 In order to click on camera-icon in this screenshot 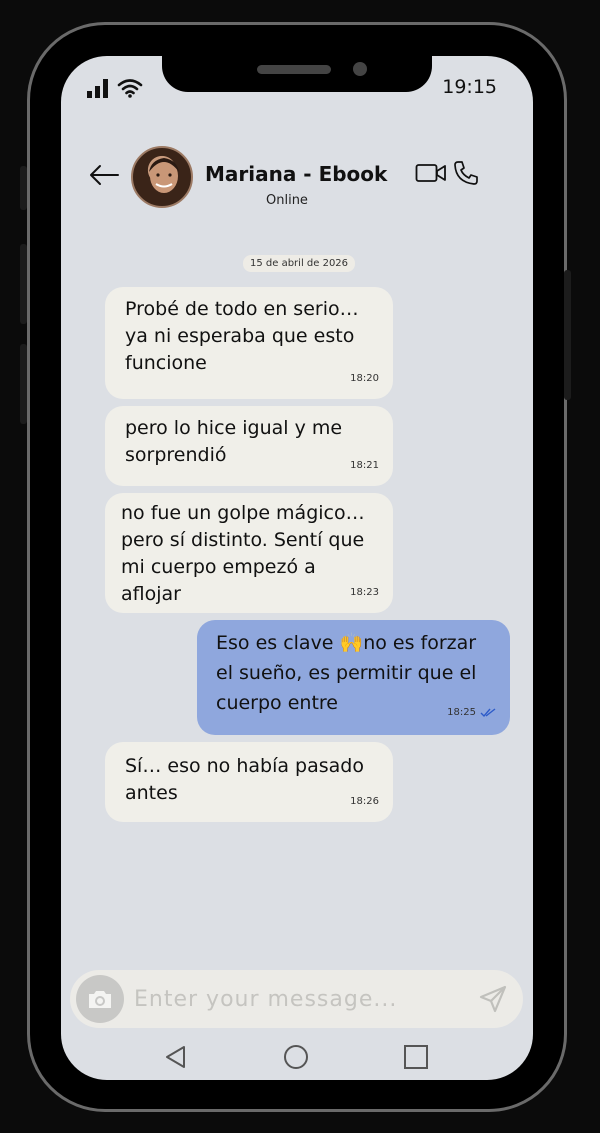, I will do `click(100, 999)`.